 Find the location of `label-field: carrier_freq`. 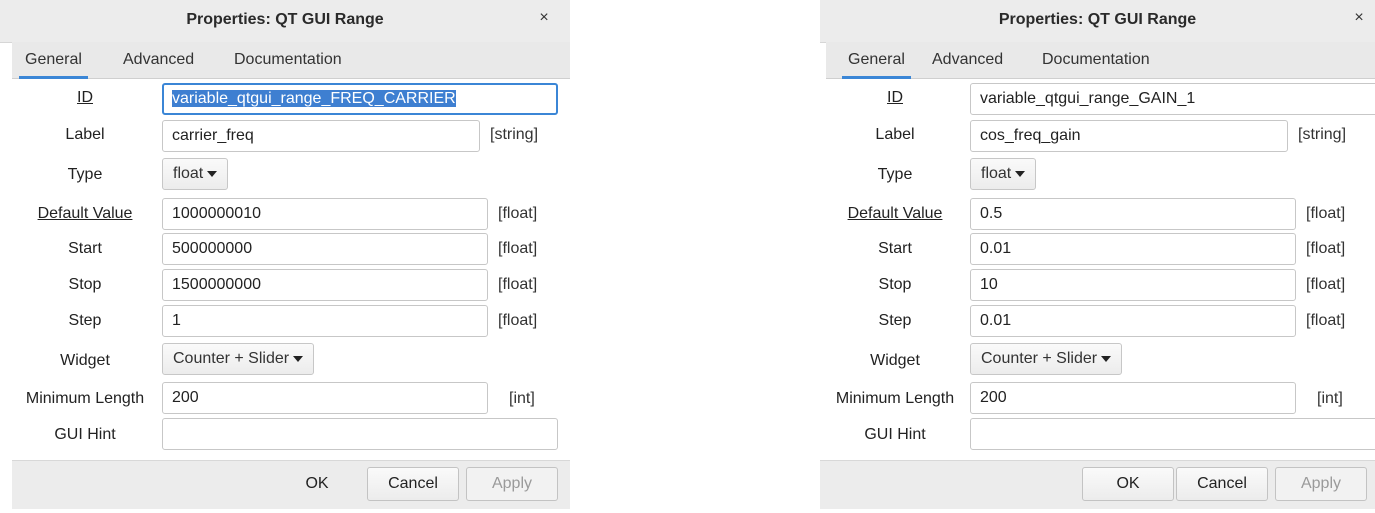

label-field: carrier_freq is located at coordinates (321, 136).